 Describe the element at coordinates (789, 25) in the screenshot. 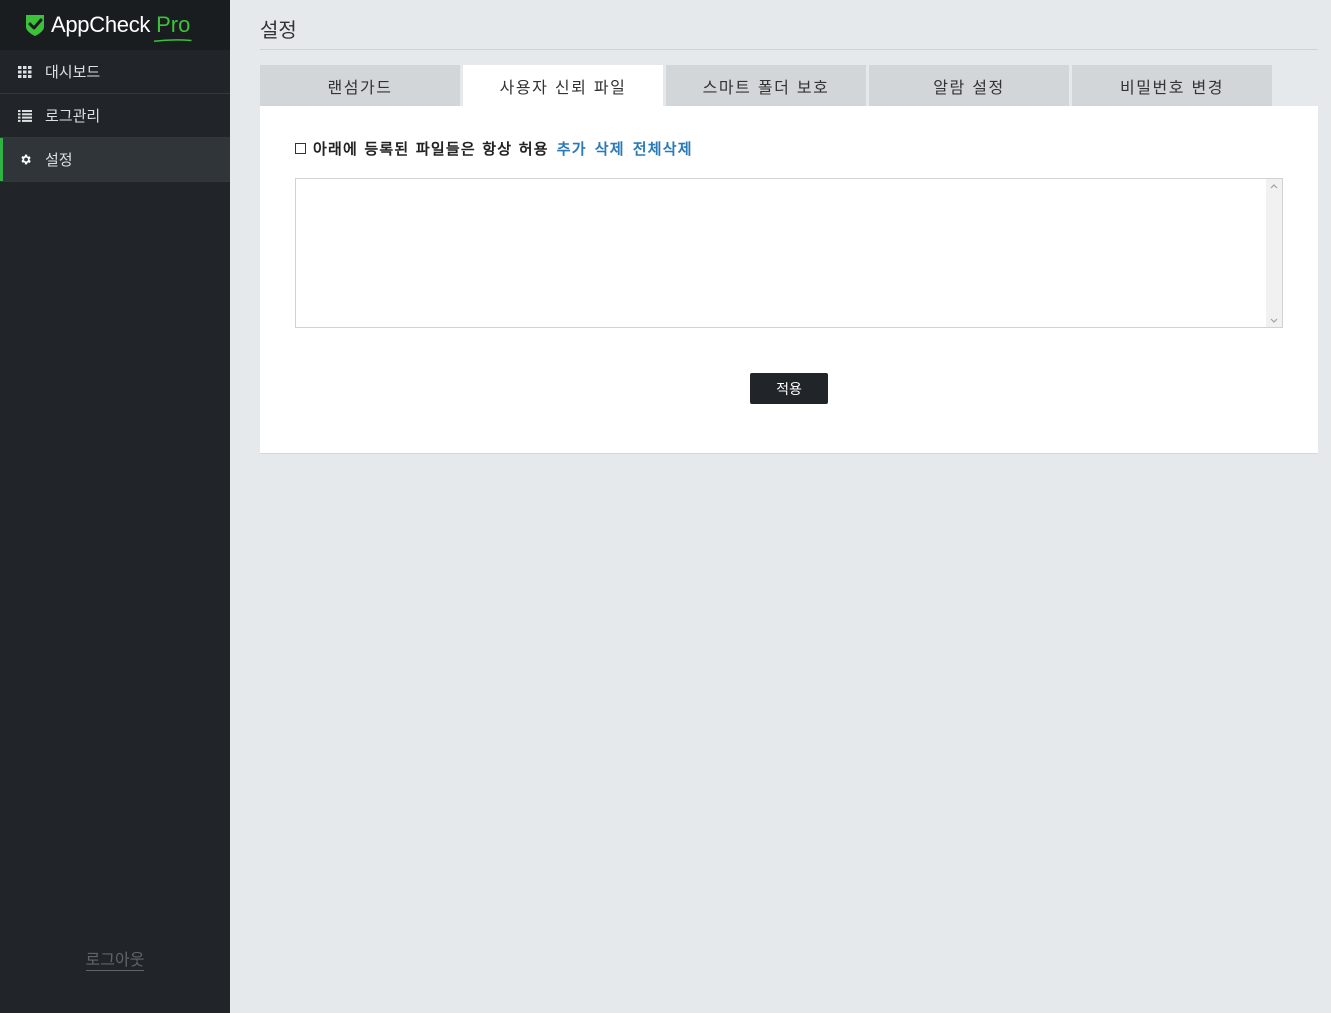

I see `page-title: 설정` at that location.